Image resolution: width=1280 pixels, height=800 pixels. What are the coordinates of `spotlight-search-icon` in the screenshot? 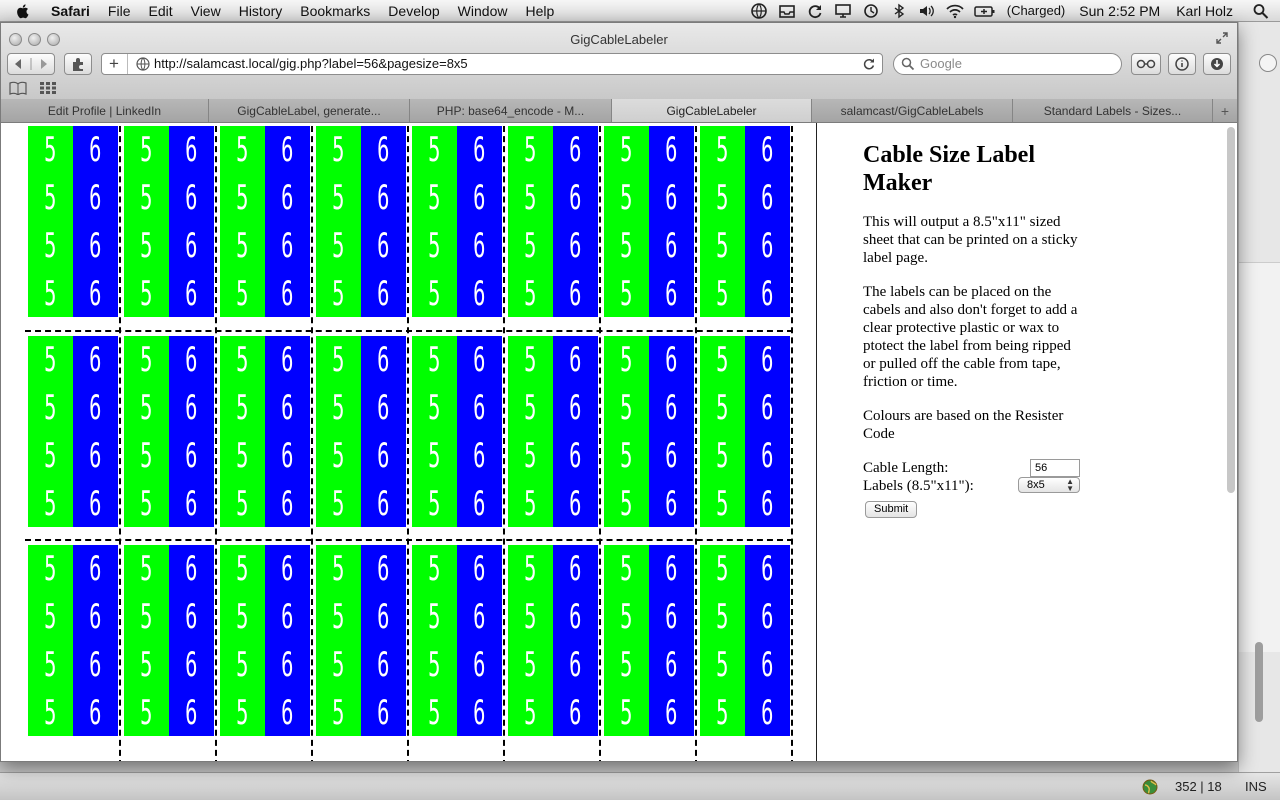 It's located at (1261, 11).